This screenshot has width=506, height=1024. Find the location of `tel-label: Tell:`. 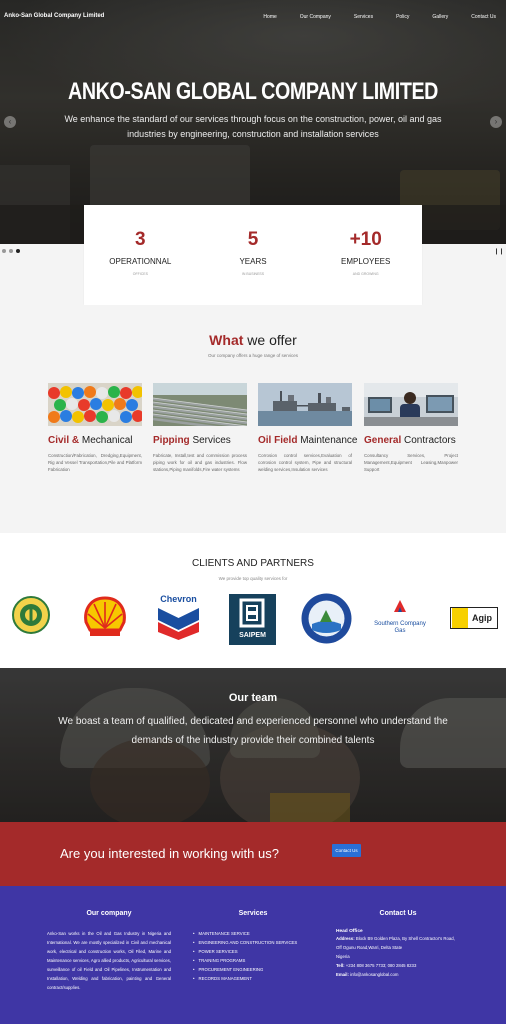

tel-label: Tell: is located at coordinates (340, 965).